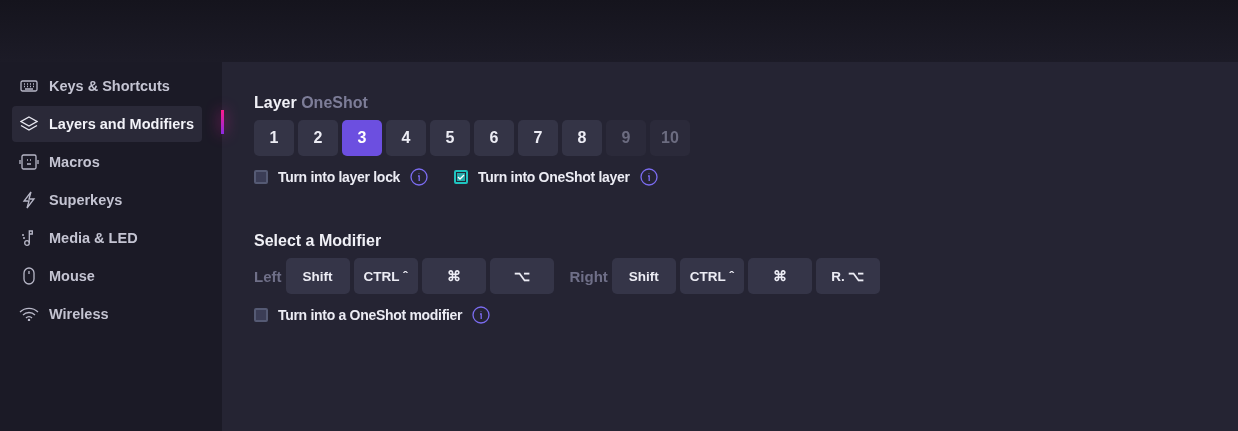 The image size is (1238, 431). What do you see at coordinates (29, 314) in the screenshot?
I see `wifi-icon` at bounding box center [29, 314].